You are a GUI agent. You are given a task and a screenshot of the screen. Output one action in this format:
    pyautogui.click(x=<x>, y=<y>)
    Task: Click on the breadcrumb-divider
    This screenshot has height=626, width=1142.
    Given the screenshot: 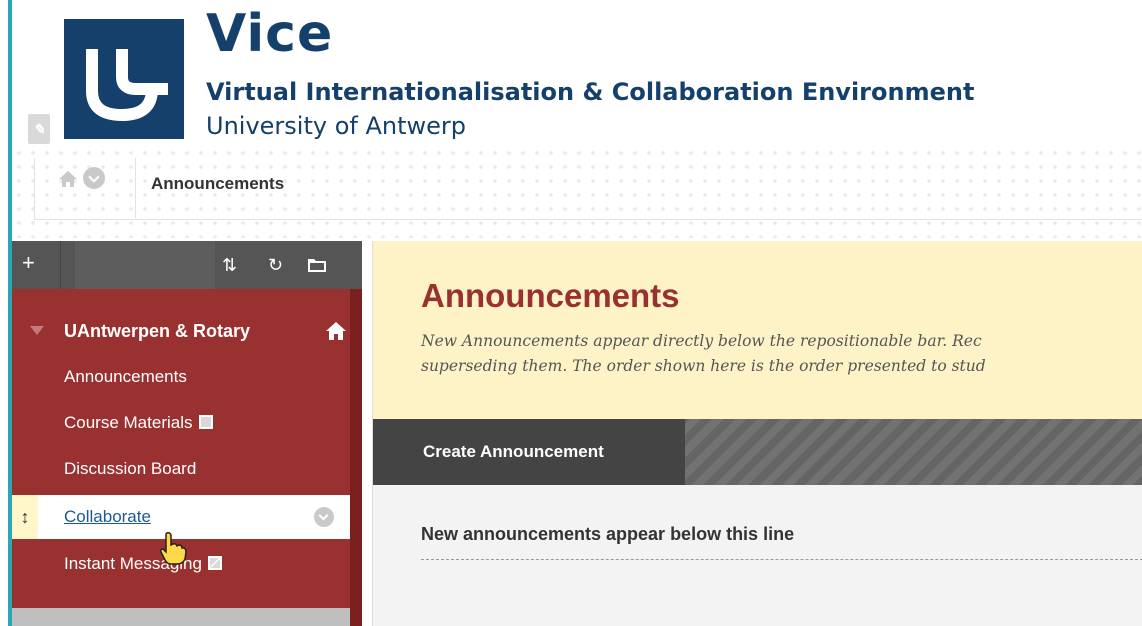 What is the action you would take?
    pyautogui.click(x=135, y=188)
    